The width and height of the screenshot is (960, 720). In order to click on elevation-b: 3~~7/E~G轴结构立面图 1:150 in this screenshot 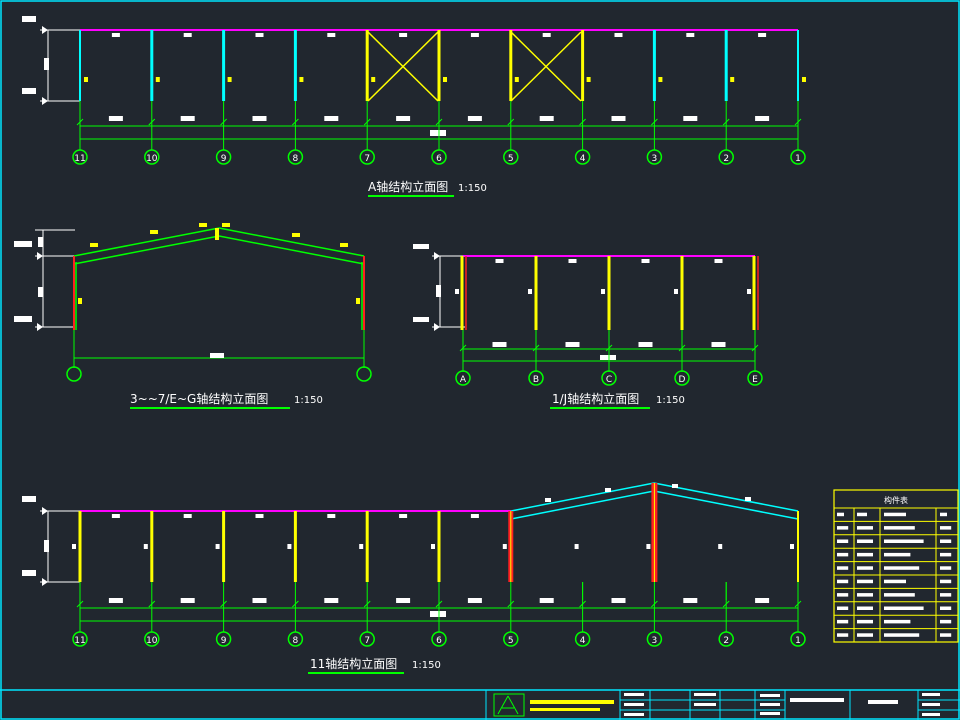, I will do `click(193, 316)`.